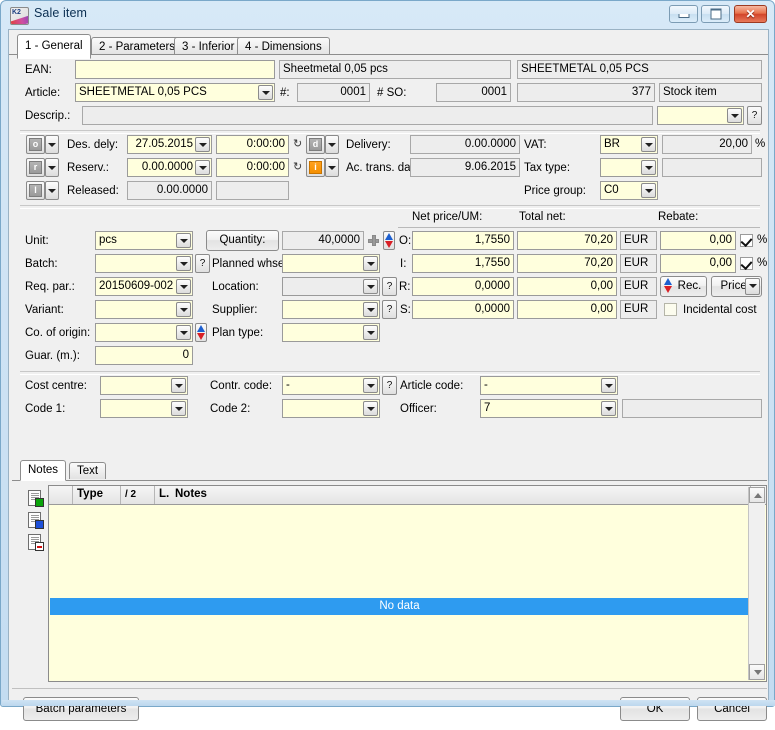 The width and height of the screenshot is (775, 730). I want to click on minimize-button, so click(683, 14).